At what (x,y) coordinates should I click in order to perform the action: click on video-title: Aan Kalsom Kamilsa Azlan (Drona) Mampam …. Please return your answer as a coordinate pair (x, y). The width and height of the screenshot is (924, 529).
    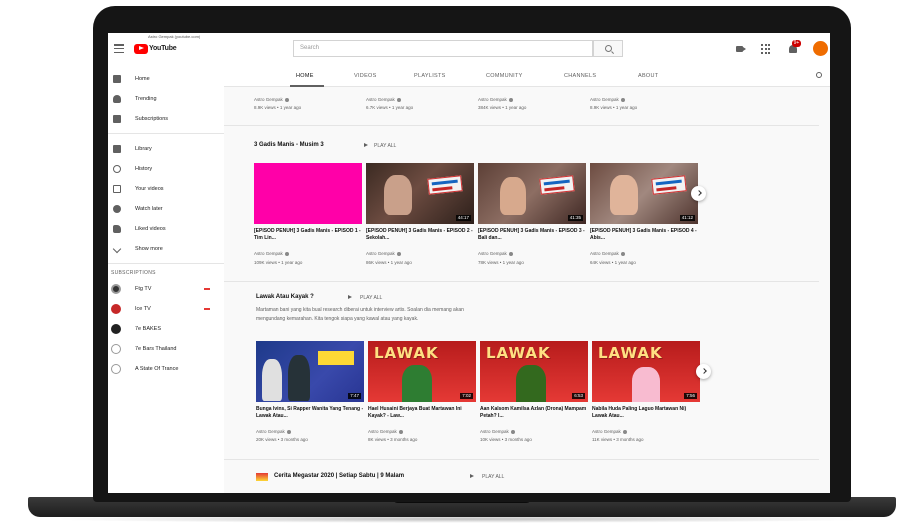
    Looking at the image, I should click on (534, 412).